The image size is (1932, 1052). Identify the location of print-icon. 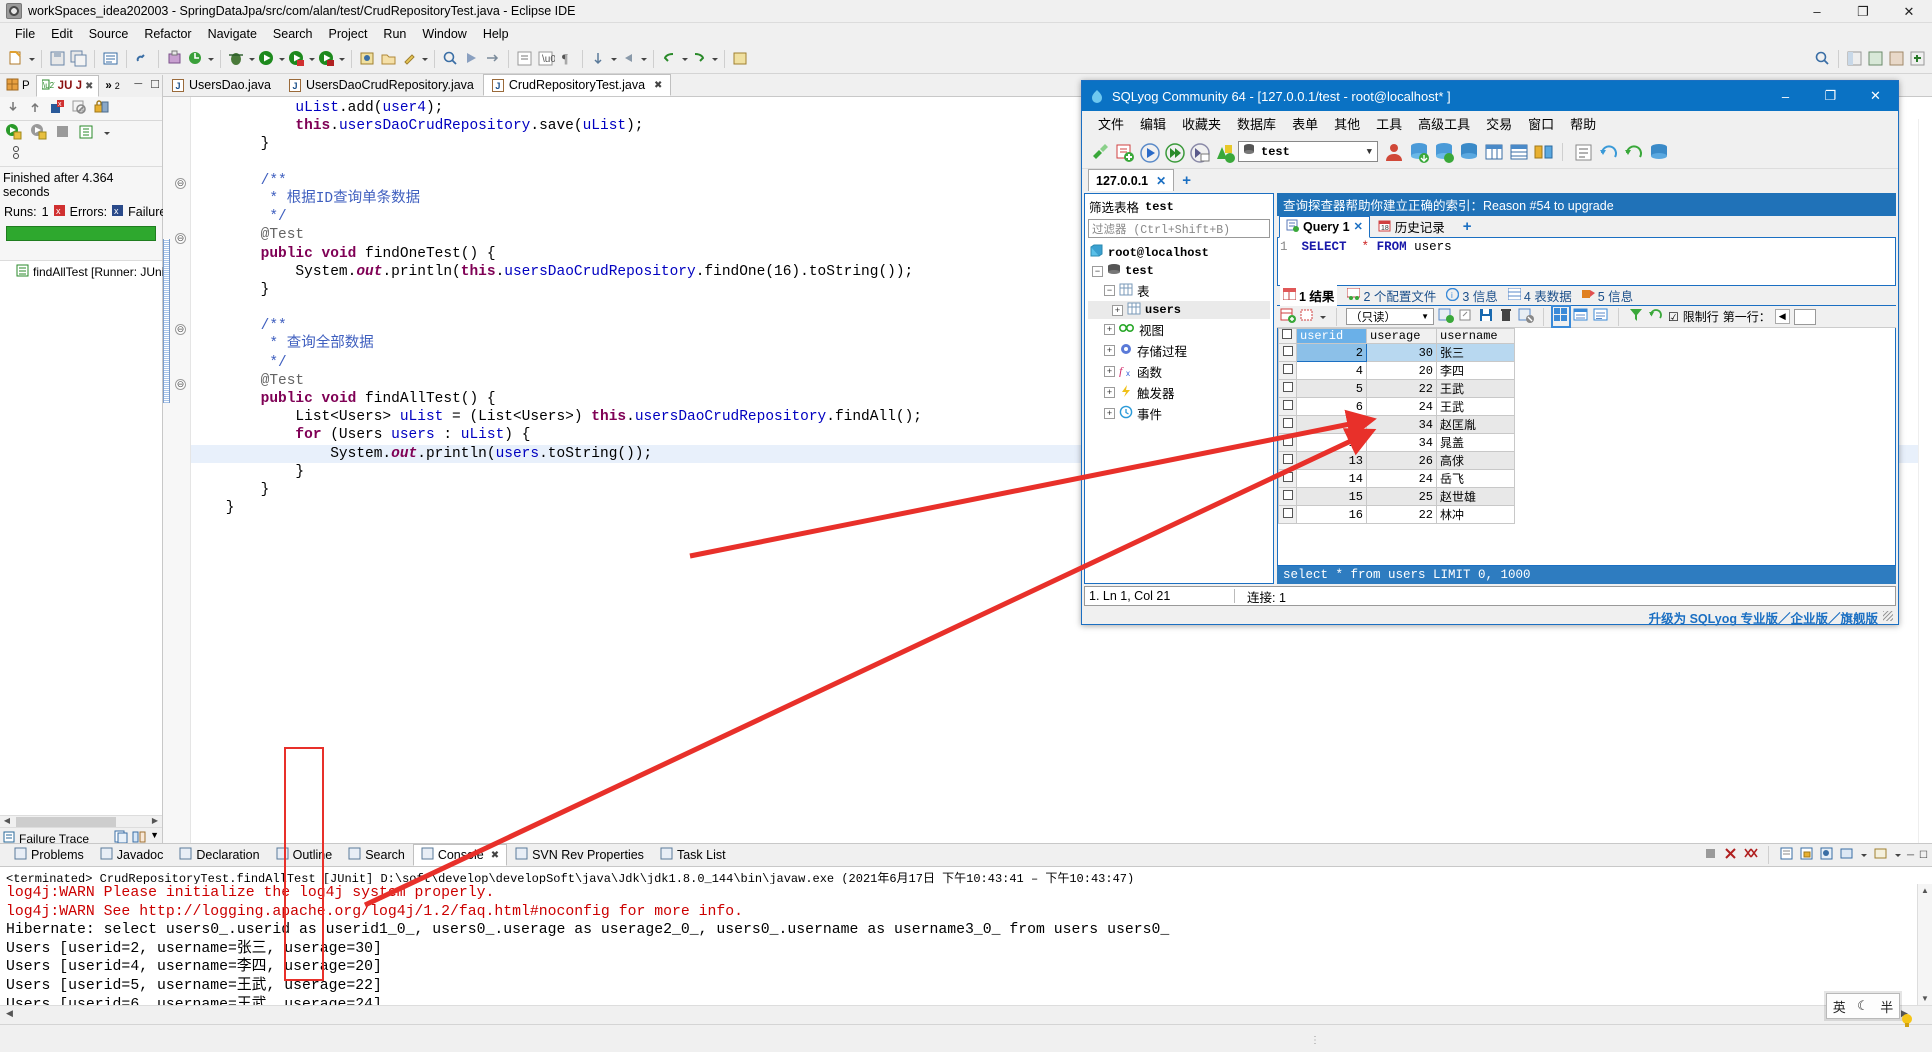
(110, 58).